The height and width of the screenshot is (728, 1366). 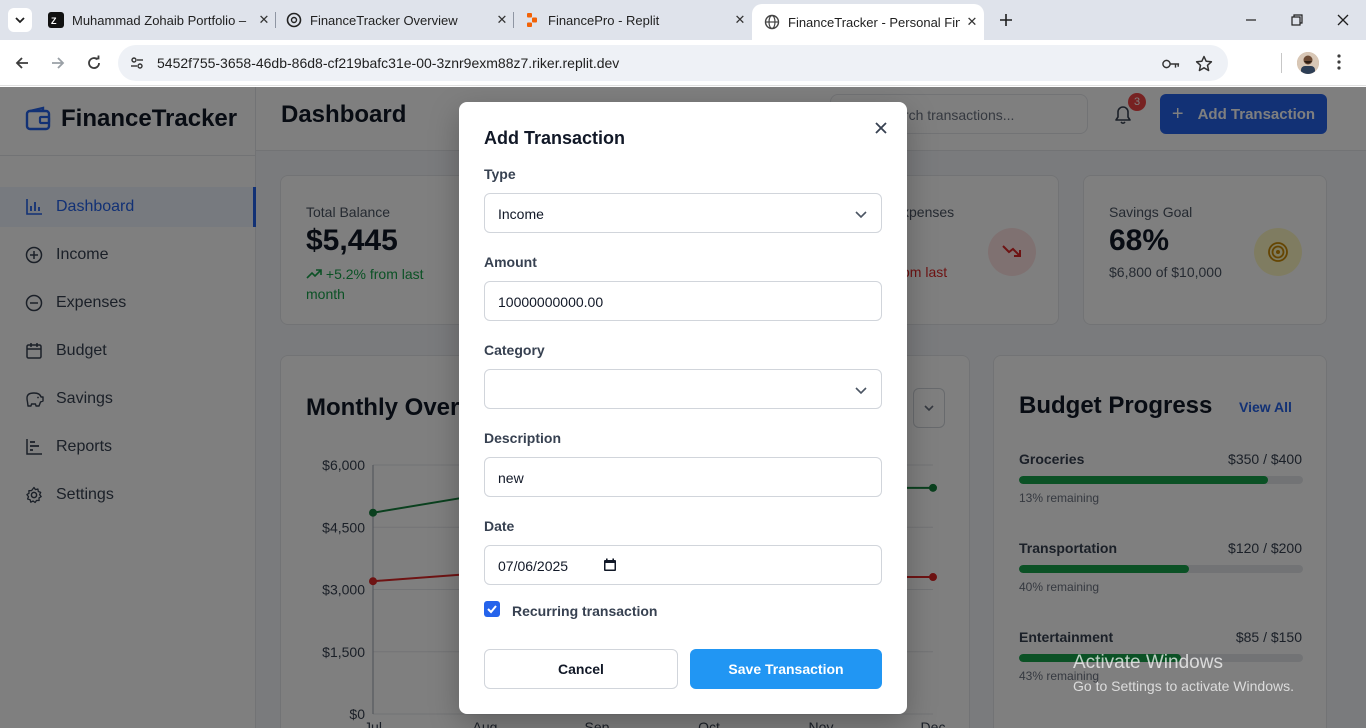 What do you see at coordinates (584, 611) in the screenshot?
I see `recurring-label: Recurring transaction` at bounding box center [584, 611].